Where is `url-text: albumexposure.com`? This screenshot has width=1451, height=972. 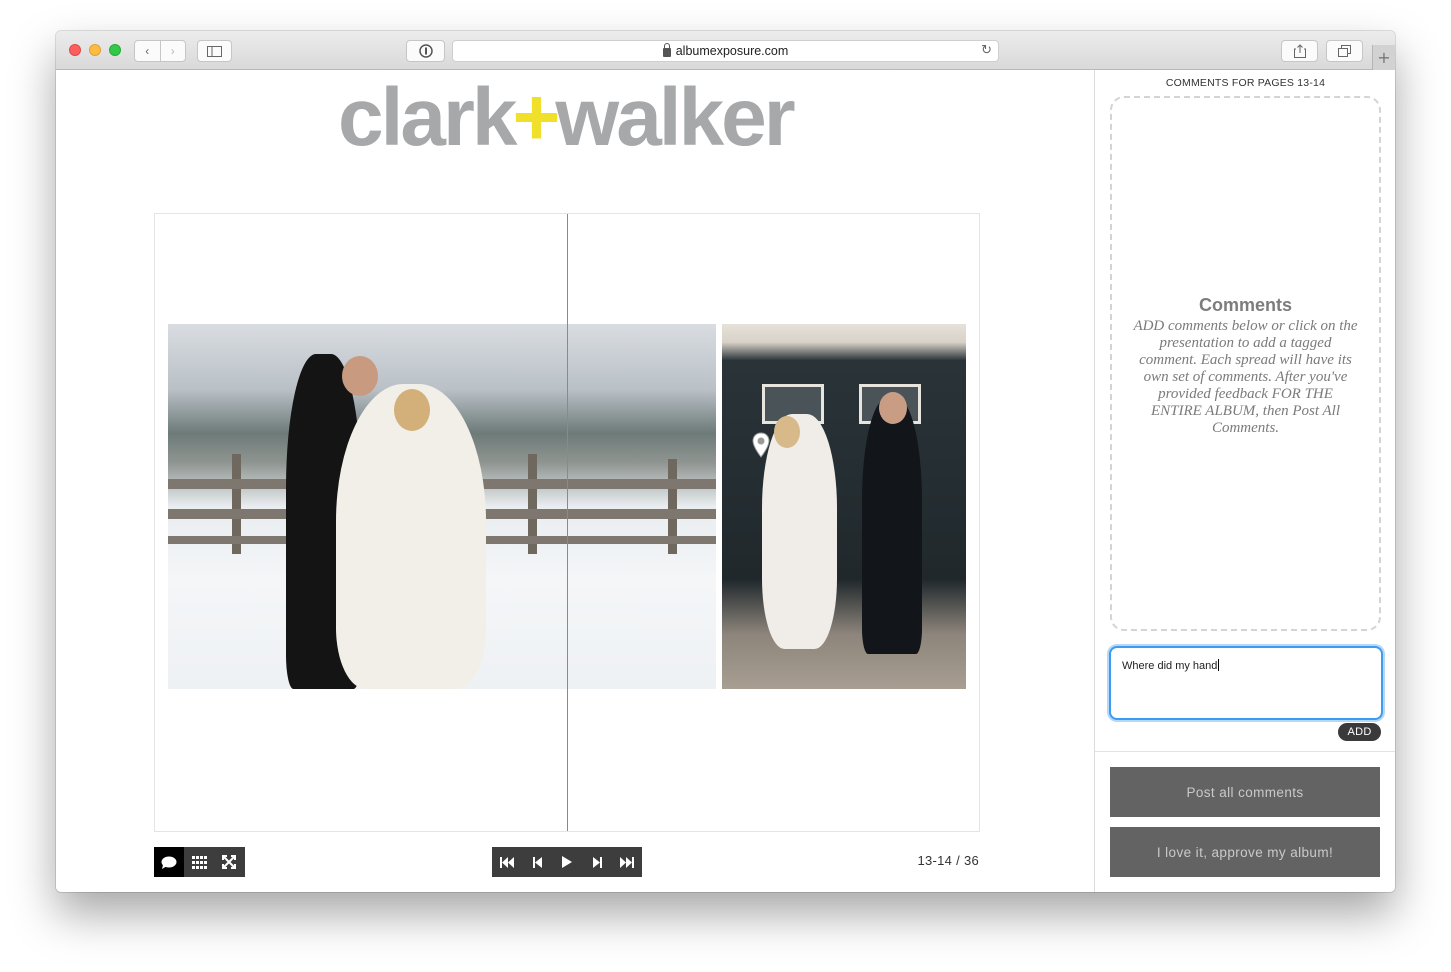 url-text: albumexposure.com is located at coordinates (732, 51).